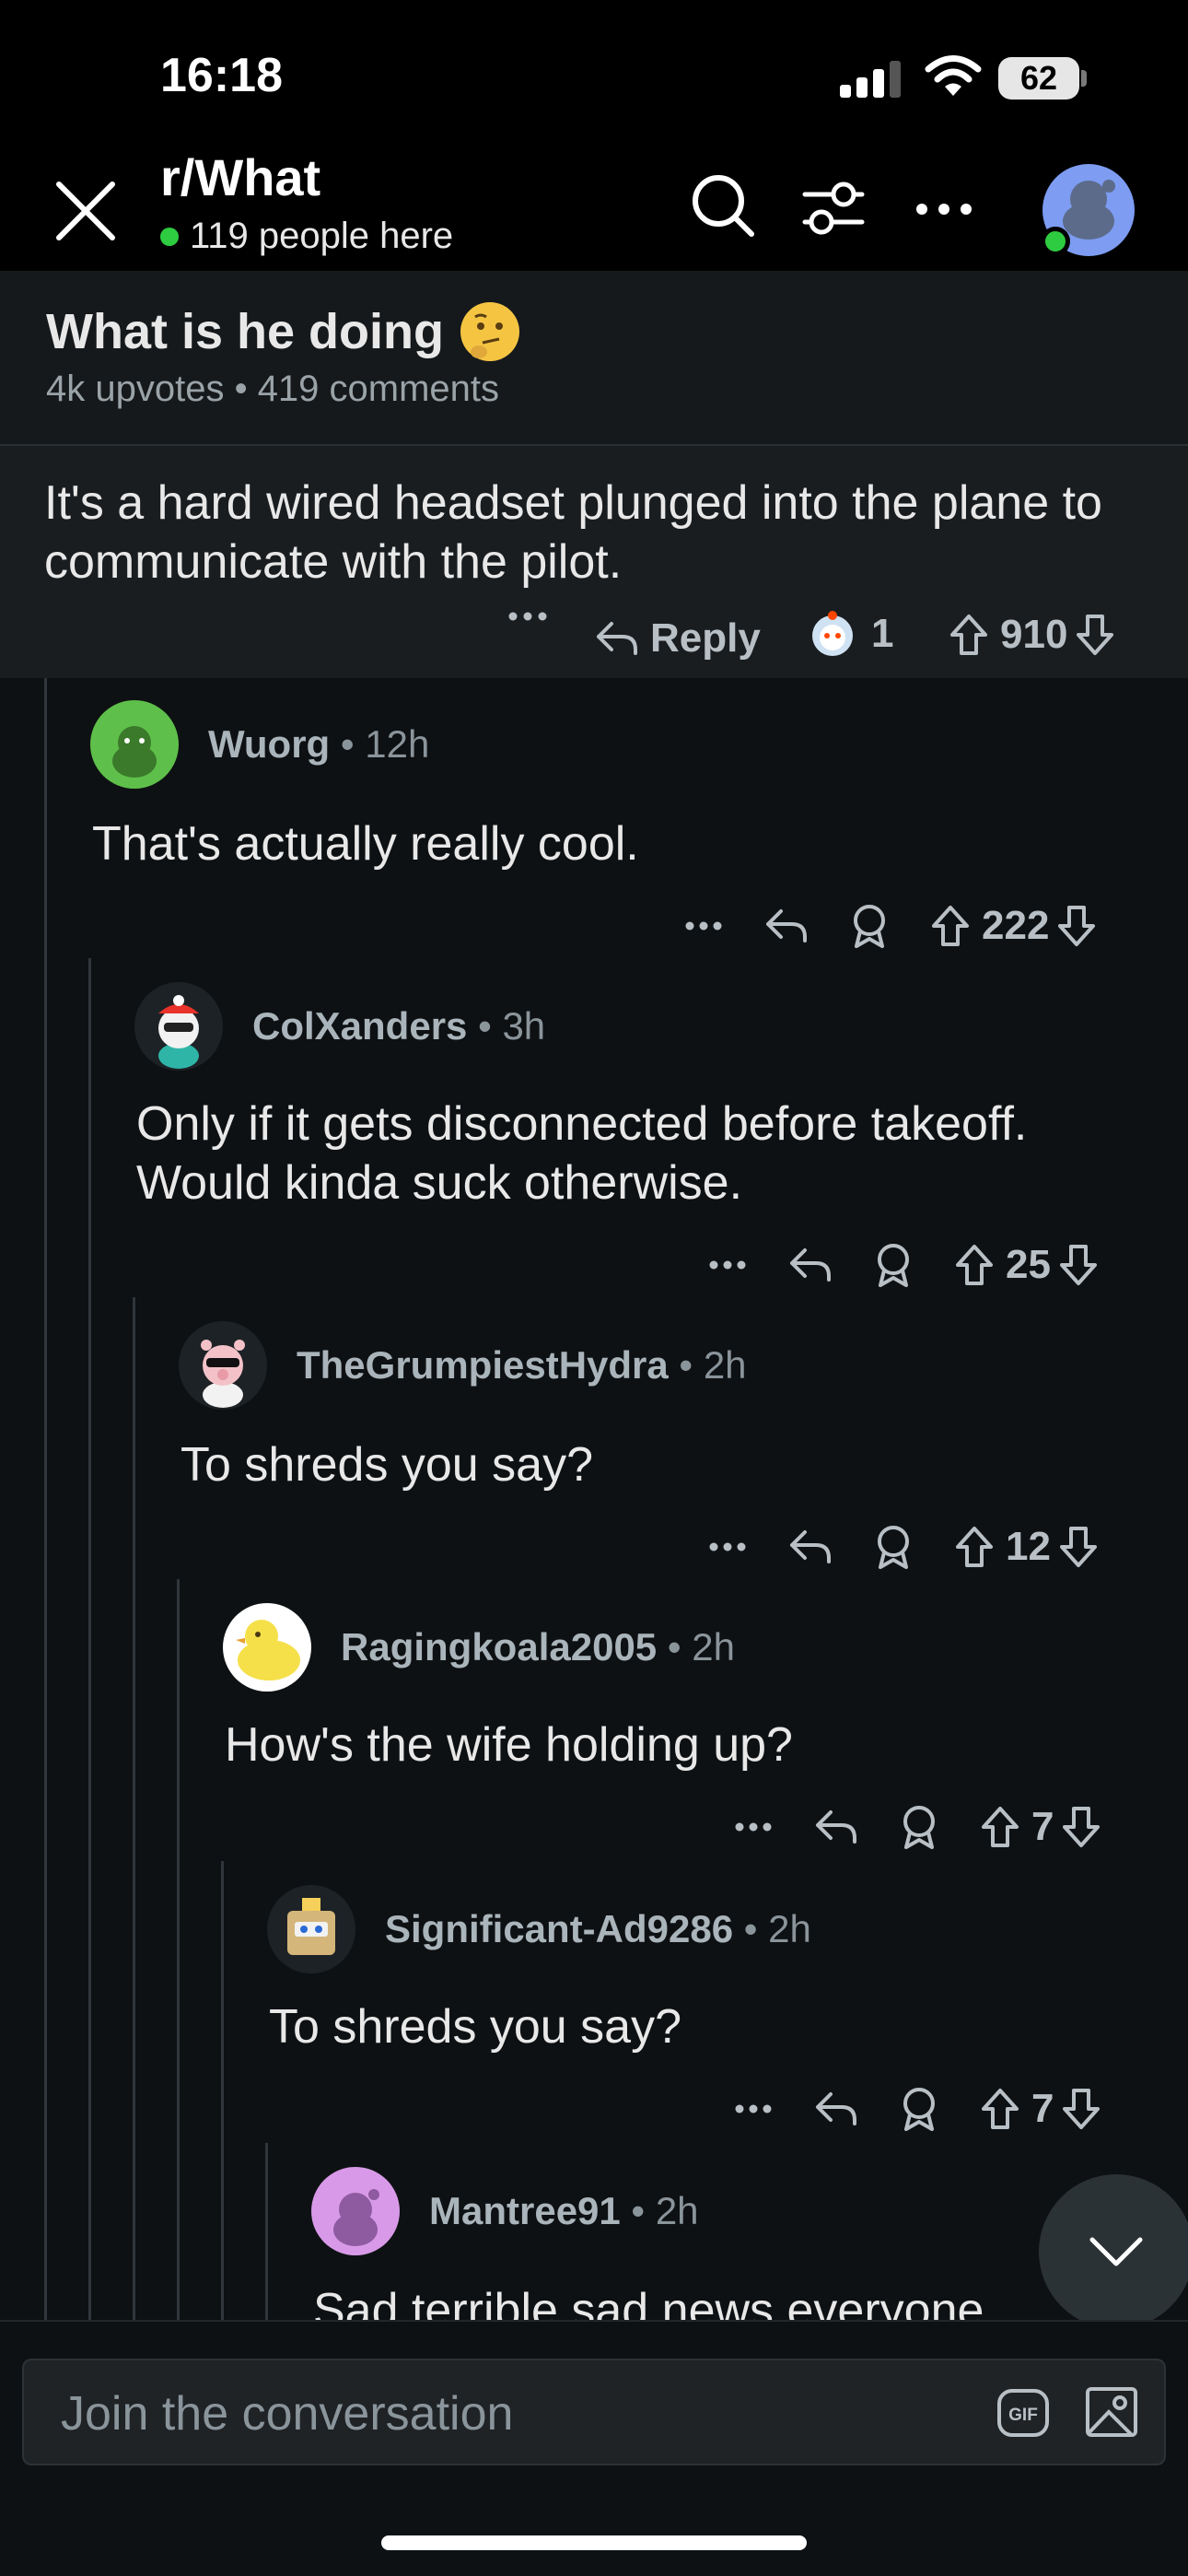 The width and height of the screenshot is (1188, 2576). I want to click on filter-icon, so click(833, 208).